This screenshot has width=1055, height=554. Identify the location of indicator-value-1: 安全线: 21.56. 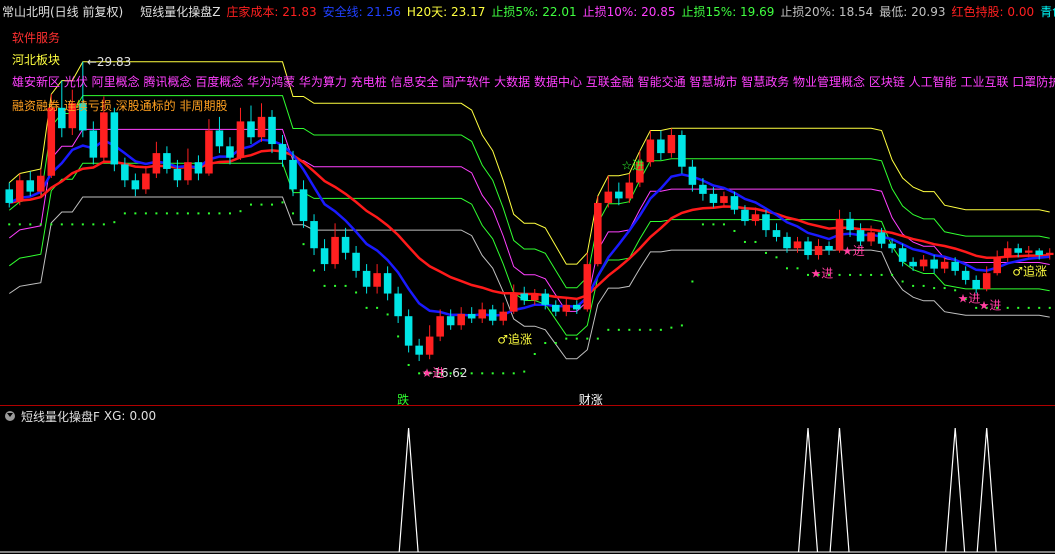
(361, 11).